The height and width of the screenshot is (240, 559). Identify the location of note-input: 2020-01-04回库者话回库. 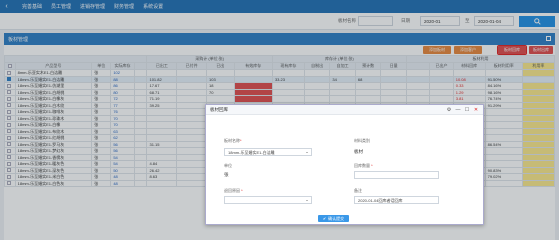
(396, 200).